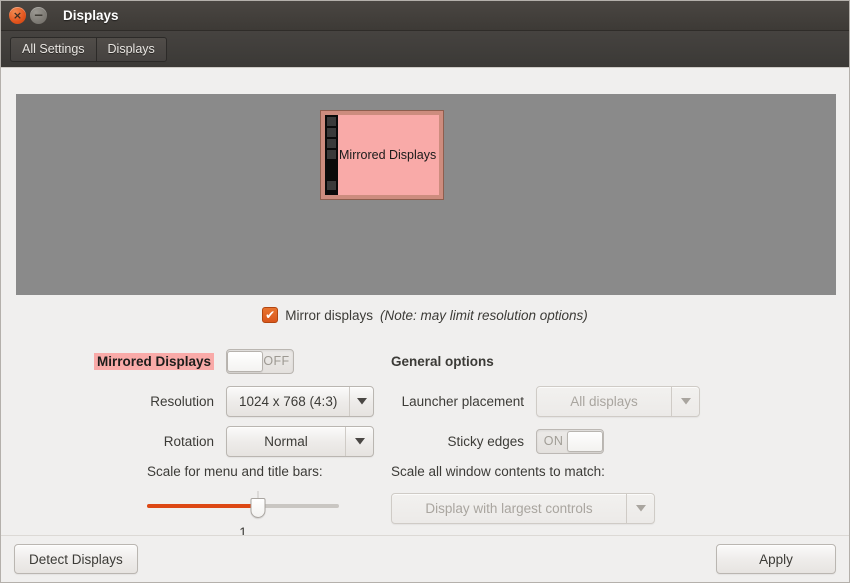 This screenshot has width=850, height=583. Describe the element at coordinates (76, 559) in the screenshot. I see `detect-displays-button: Detect Displays` at that location.